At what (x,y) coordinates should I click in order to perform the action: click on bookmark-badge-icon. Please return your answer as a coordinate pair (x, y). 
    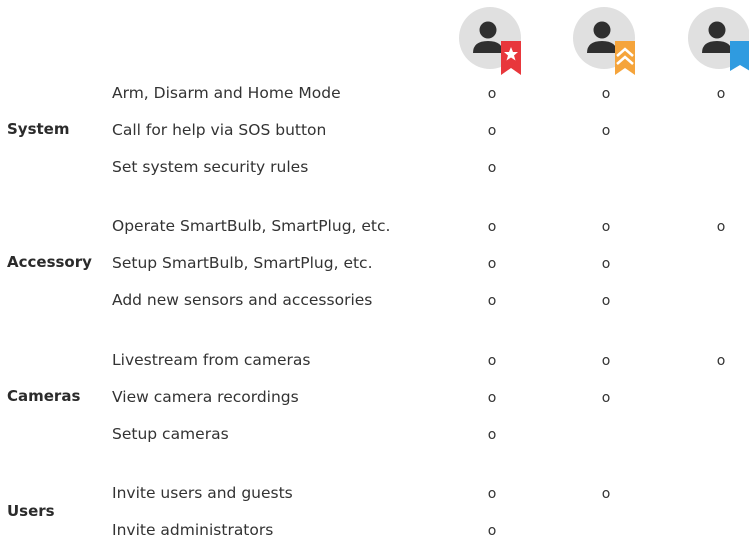
    Looking at the image, I should click on (739, 56).